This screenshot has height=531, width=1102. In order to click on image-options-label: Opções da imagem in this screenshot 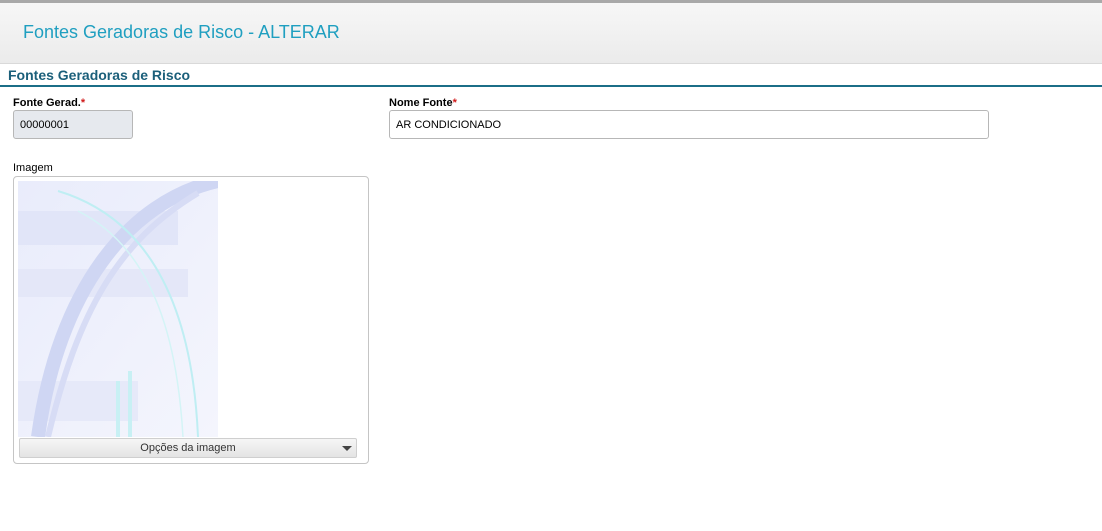, I will do `click(188, 448)`.